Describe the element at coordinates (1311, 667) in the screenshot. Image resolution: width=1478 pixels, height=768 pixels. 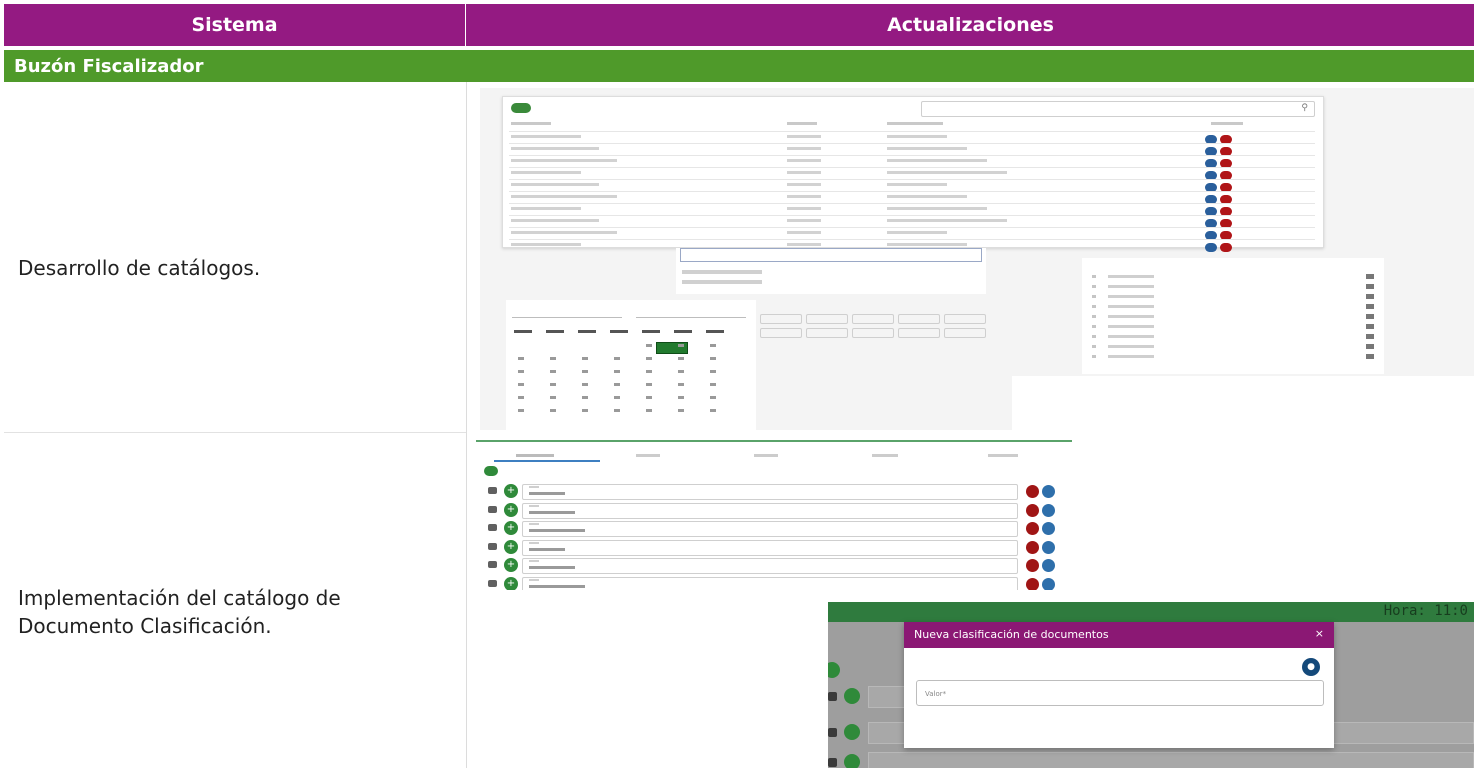
I see `save-icon: ●` at that location.